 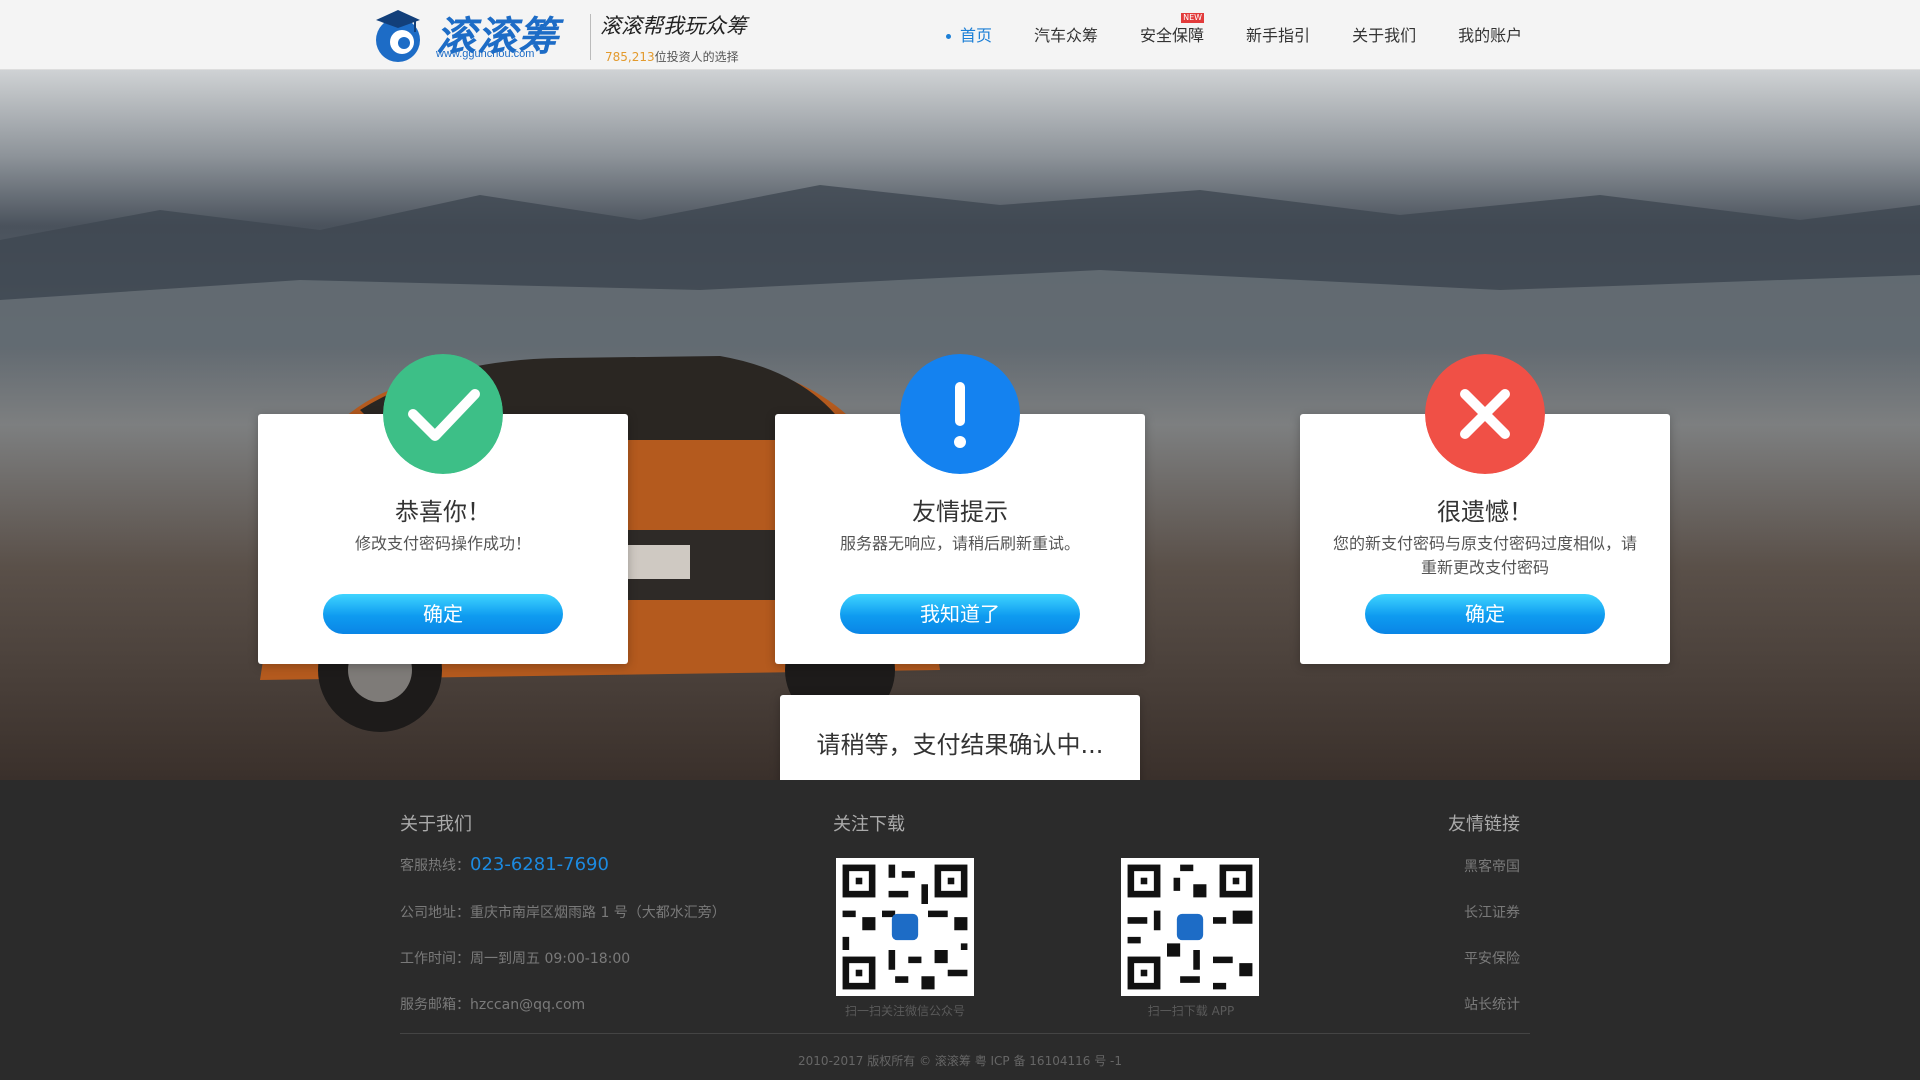 I want to click on wechat-qr-caption: 扫一扫关注微信公众号, so click(x=904, y=1011).